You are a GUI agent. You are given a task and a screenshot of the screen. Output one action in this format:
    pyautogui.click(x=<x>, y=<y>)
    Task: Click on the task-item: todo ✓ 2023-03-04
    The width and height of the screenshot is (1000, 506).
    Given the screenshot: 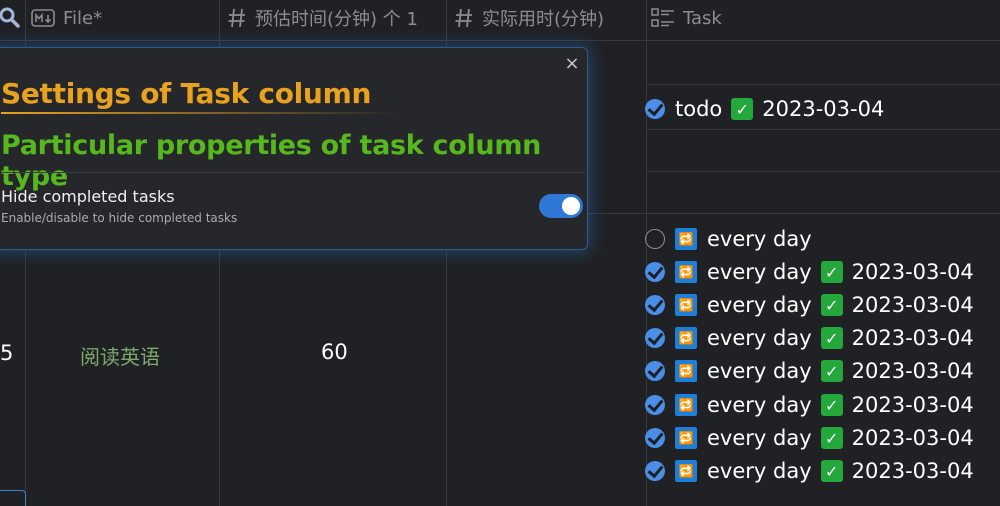 What is the action you would take?
    pyautogui.click(x=765, y=109)
    